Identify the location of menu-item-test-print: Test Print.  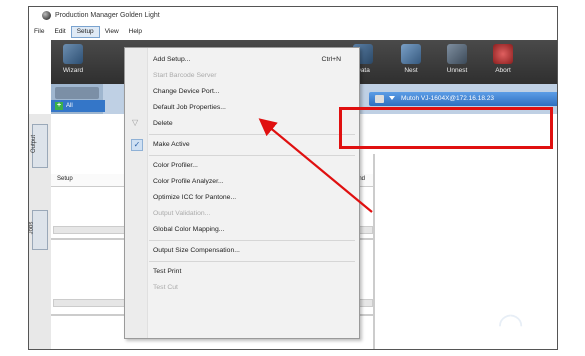
(167, 272).